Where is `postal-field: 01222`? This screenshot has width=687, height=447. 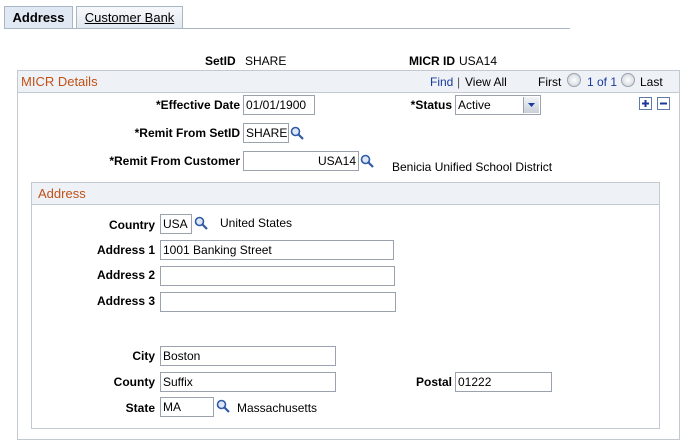
postal-field: 01222 is located at coordinates (503, 382).